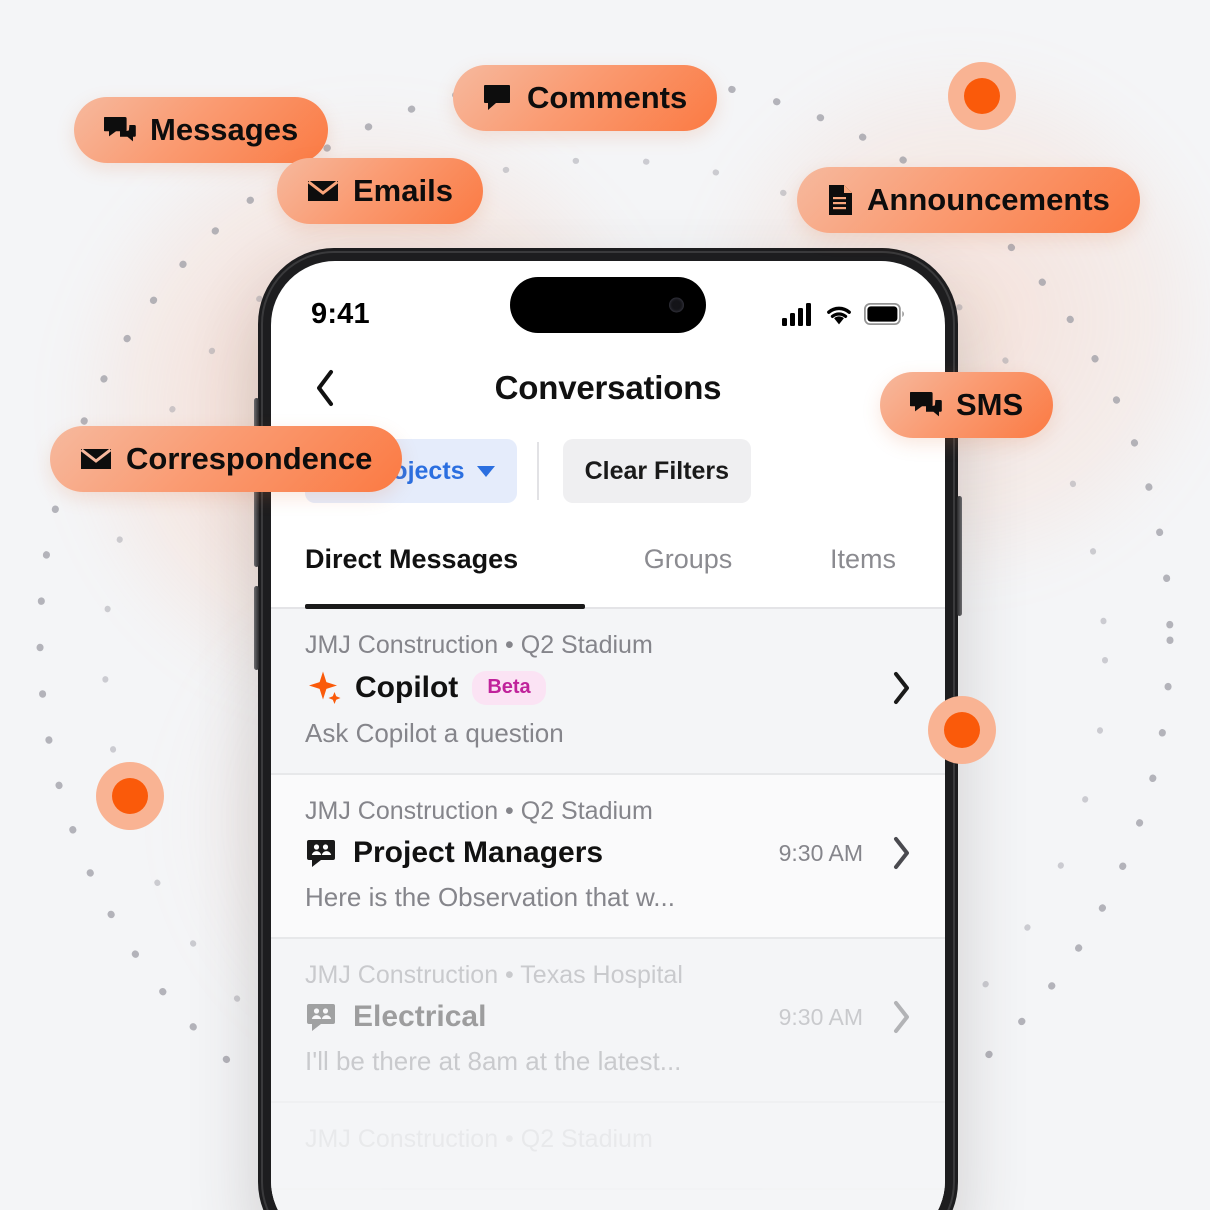 Image resolution: width=1210 pixels, height=1210 pixels. I want to click on volume-down-button, so click(256, 628).